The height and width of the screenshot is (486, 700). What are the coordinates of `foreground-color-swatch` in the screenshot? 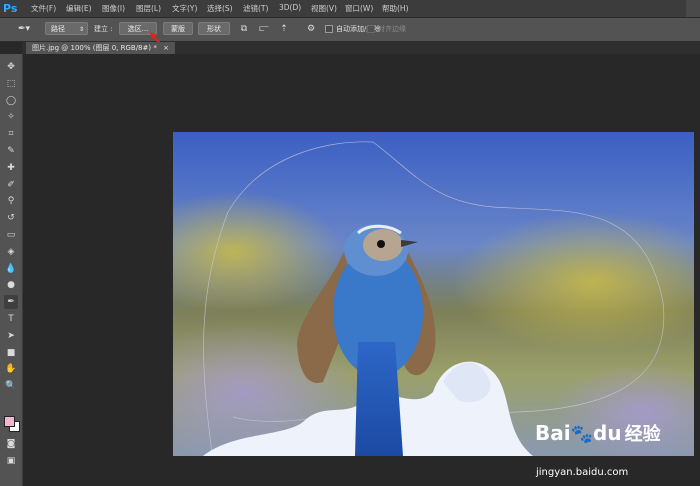 It's located at (9, 421).